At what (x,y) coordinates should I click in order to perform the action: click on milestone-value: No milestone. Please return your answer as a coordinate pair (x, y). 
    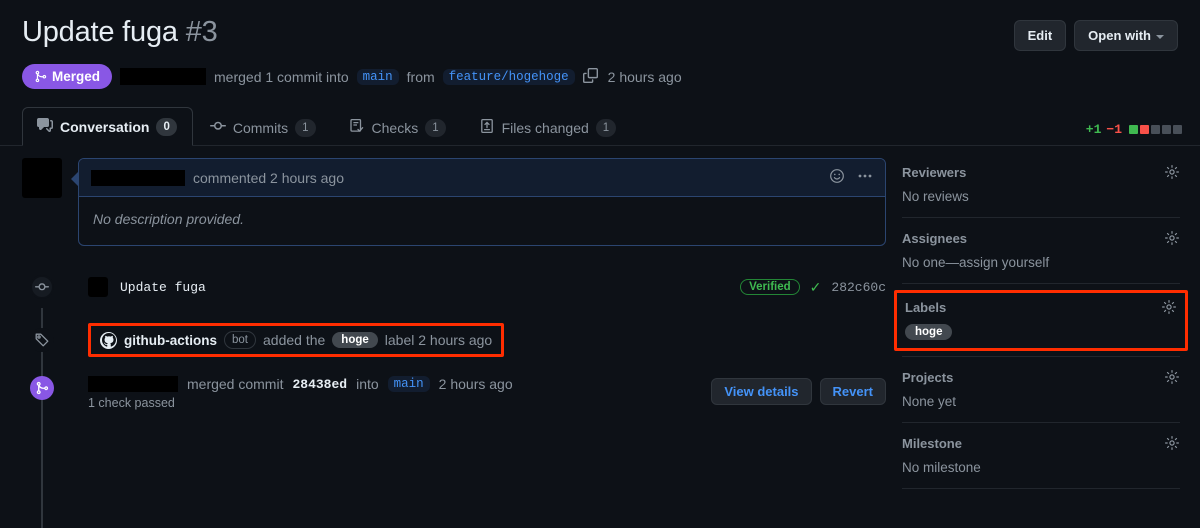
    Looking at the image, I should click on (941, 467).